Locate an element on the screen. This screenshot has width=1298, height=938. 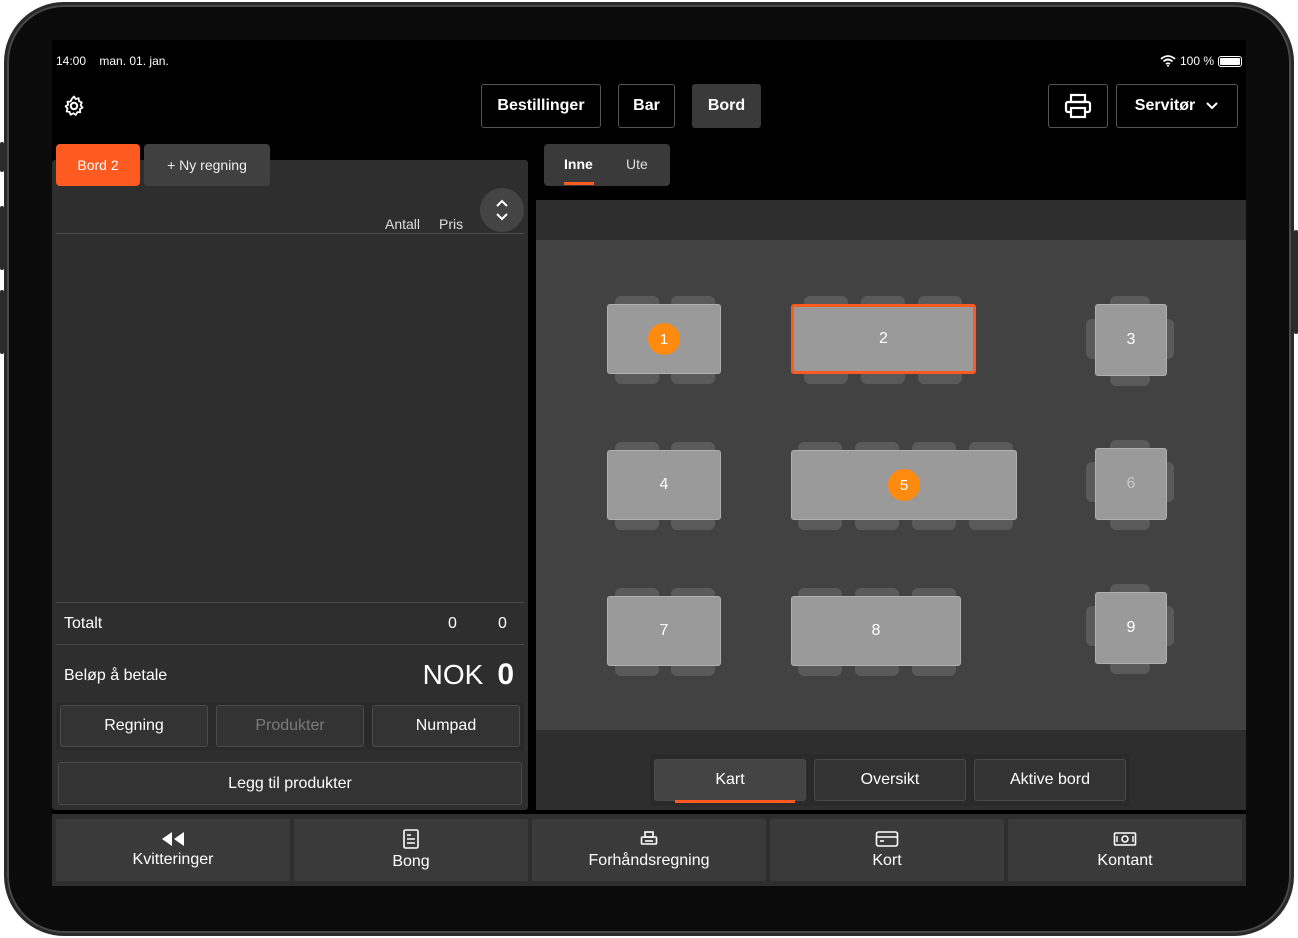
wifi-icon is located at coordinates (1168, 61).